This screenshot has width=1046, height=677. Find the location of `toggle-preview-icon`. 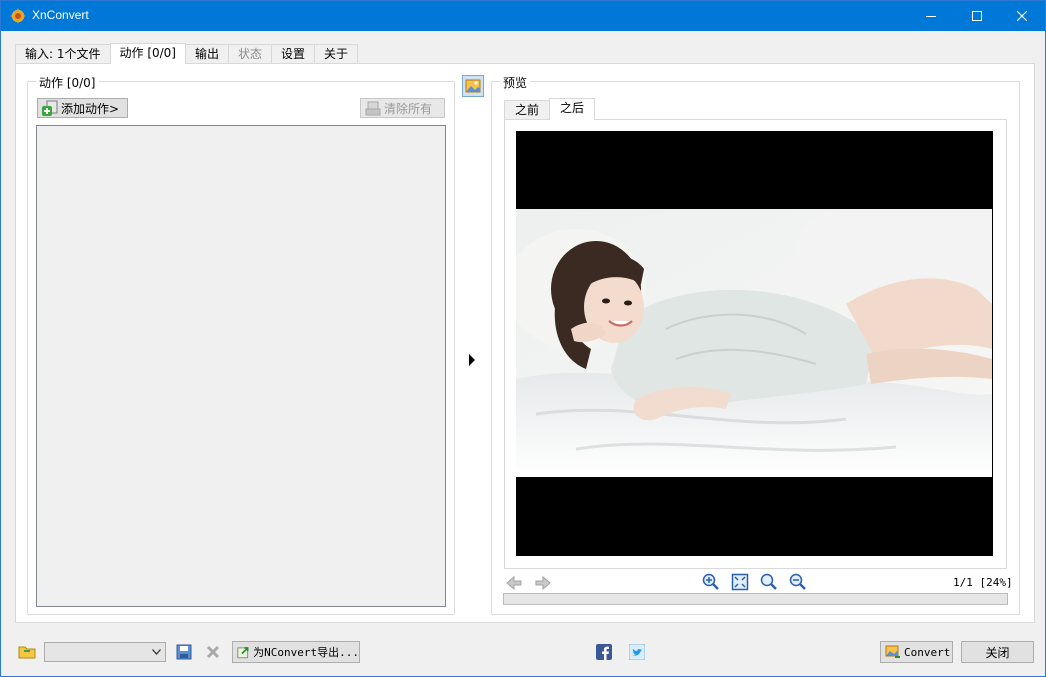

toggle-preview-icon is located at coordinates (473, 86).